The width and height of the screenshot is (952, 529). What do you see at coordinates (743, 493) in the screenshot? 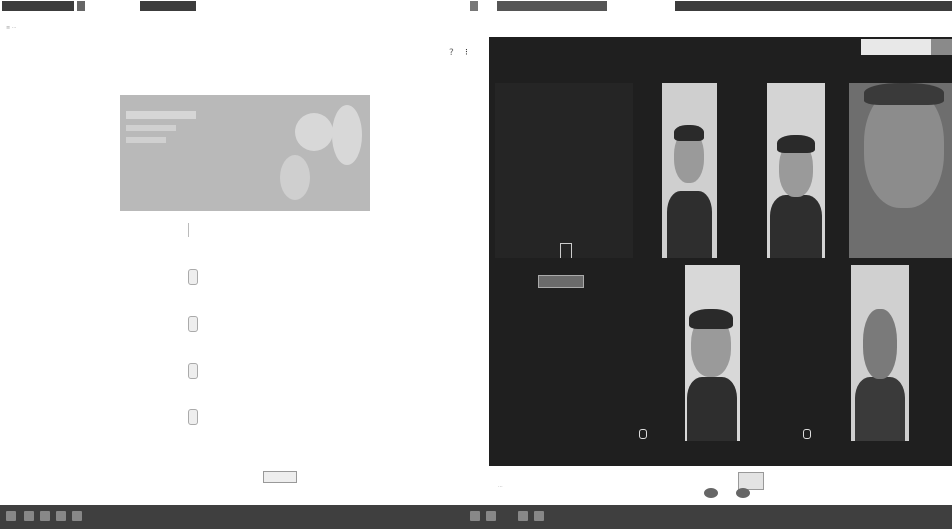
I see `camera-button-icon` at bounding box center [743, 493].